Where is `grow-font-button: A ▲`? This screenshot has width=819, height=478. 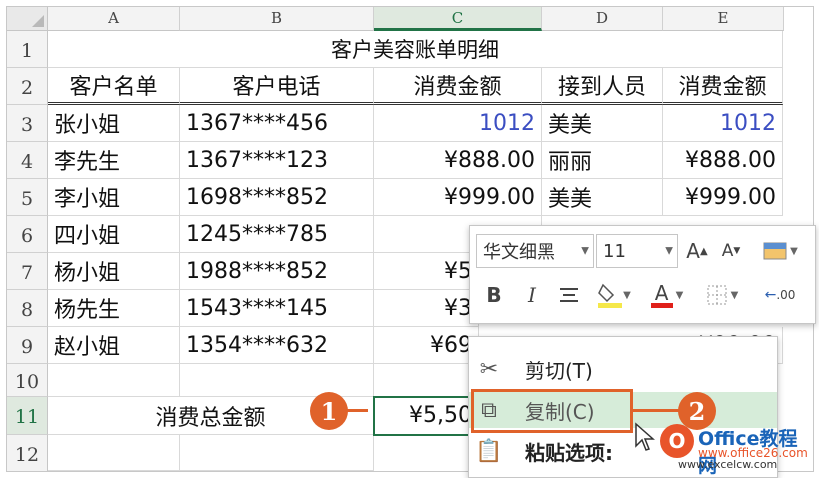 grow-font-button: A ▲ is located at coordinates (697, 251).